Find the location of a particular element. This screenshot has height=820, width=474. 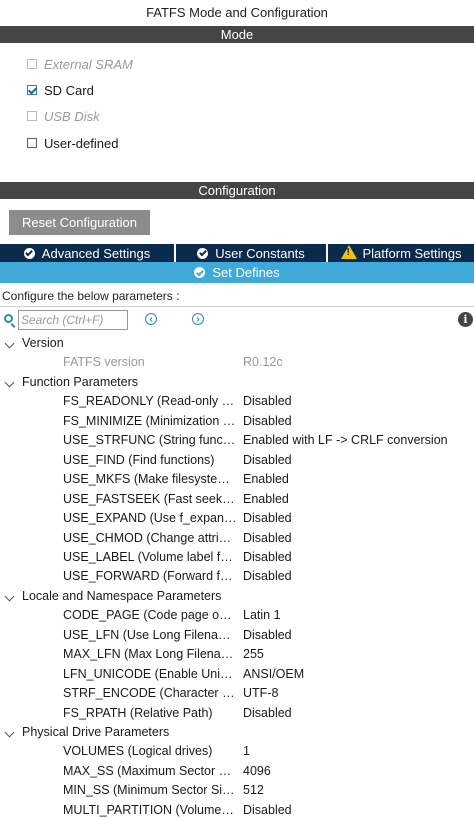

tab-label: Set Defines is located at coordinates (246, 272).